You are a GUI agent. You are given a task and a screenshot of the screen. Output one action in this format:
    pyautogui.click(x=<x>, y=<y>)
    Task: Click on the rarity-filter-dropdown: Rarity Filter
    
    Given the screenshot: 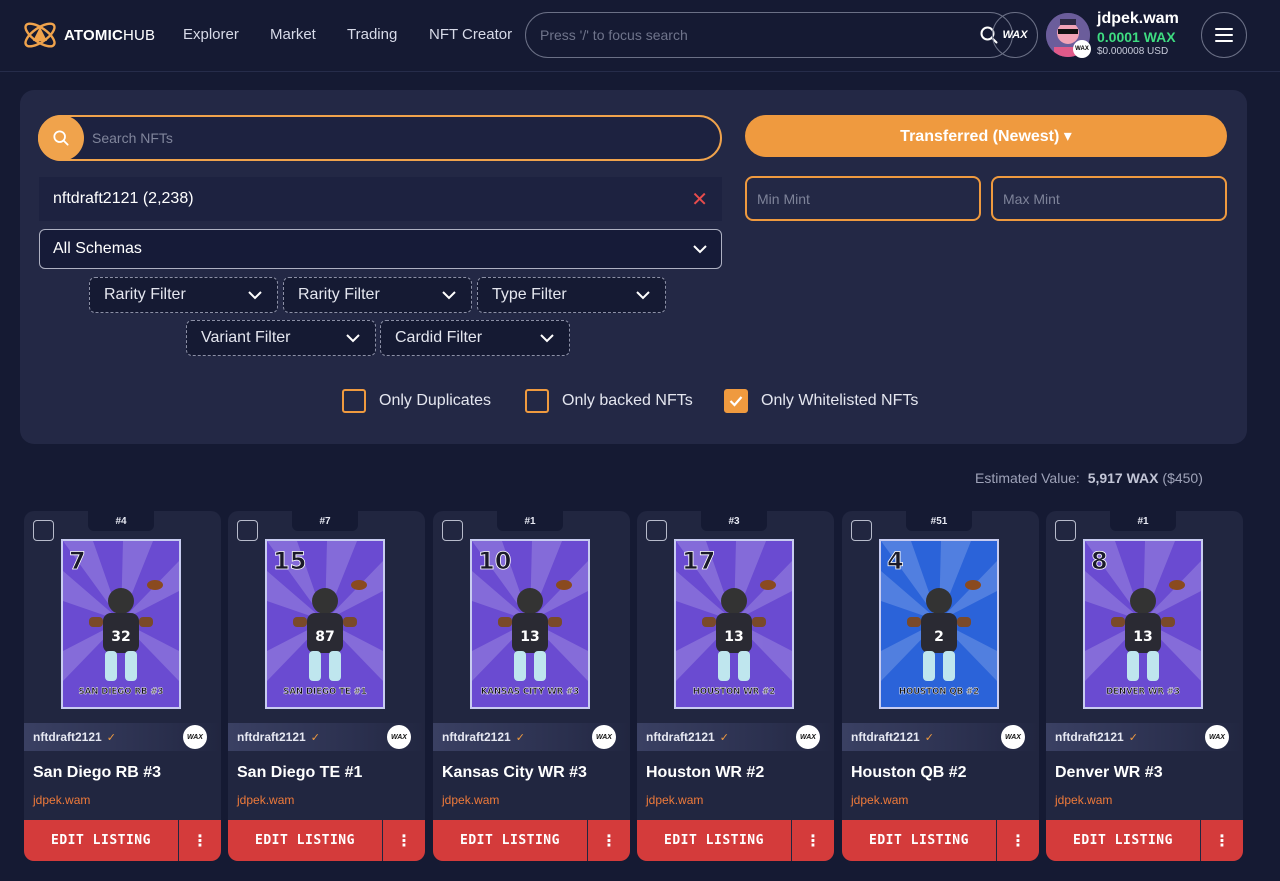 What is the action you would take?
    pyautogui.click(x=183, y=295)
    